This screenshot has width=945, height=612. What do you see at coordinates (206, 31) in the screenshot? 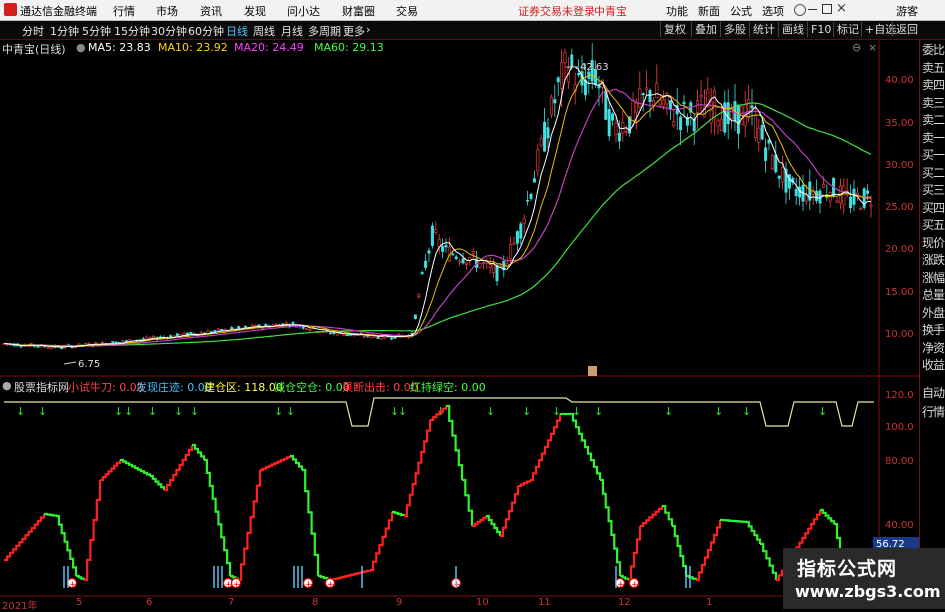
I see `period-60min: 60分钟` at bounding box center [206, 31].